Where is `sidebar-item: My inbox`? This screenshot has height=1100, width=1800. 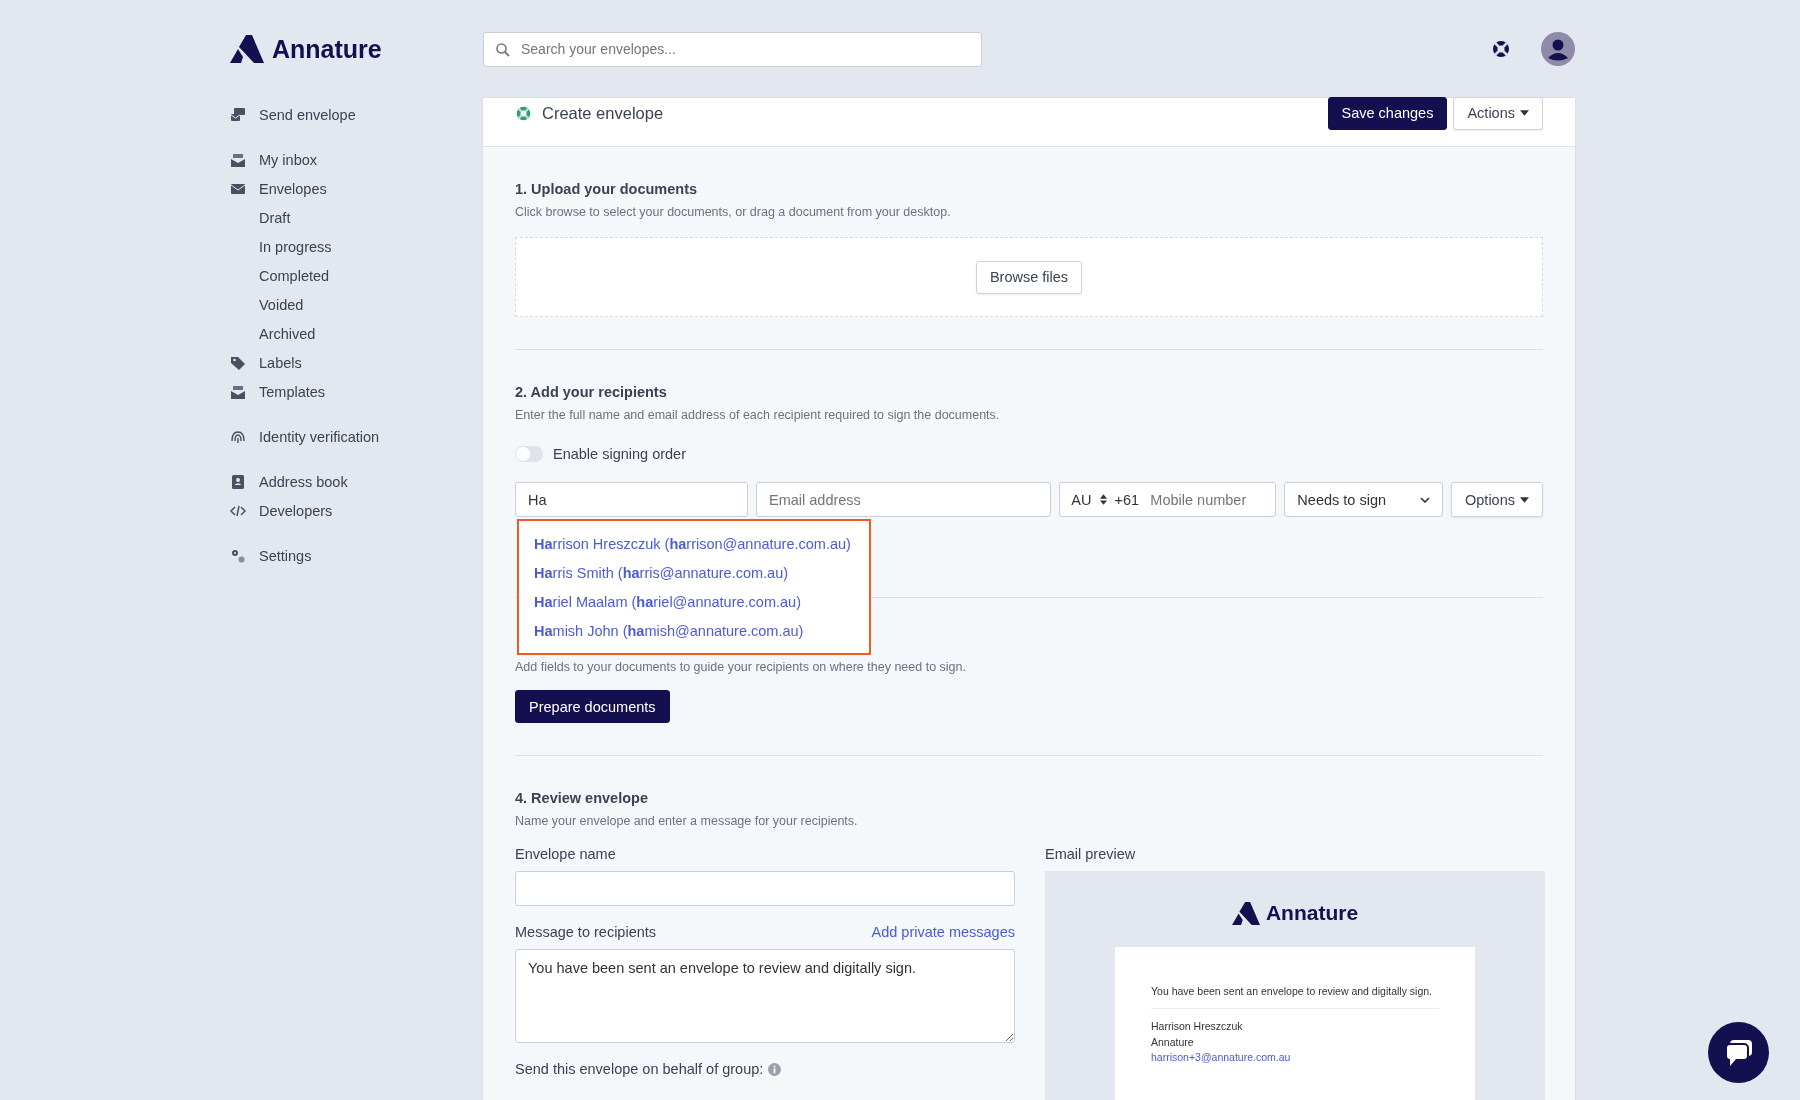 sidebar-item: My inbox is located at coordinates (356, 159).